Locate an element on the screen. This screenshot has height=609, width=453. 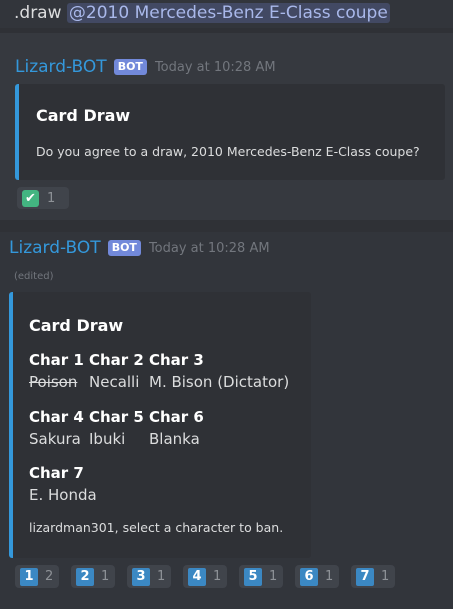
user-mention: @2010 Mercedes-Benz E-Class coupe is located at coordinates (228, 13).